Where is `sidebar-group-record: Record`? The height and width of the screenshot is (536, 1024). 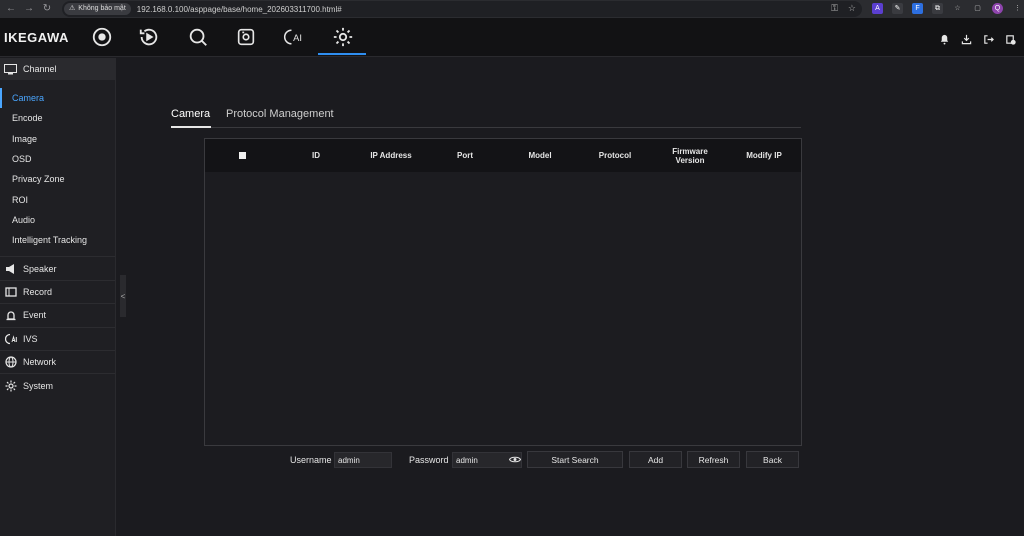 sidebar-group-record: Record is located at coordinates (57, 291).